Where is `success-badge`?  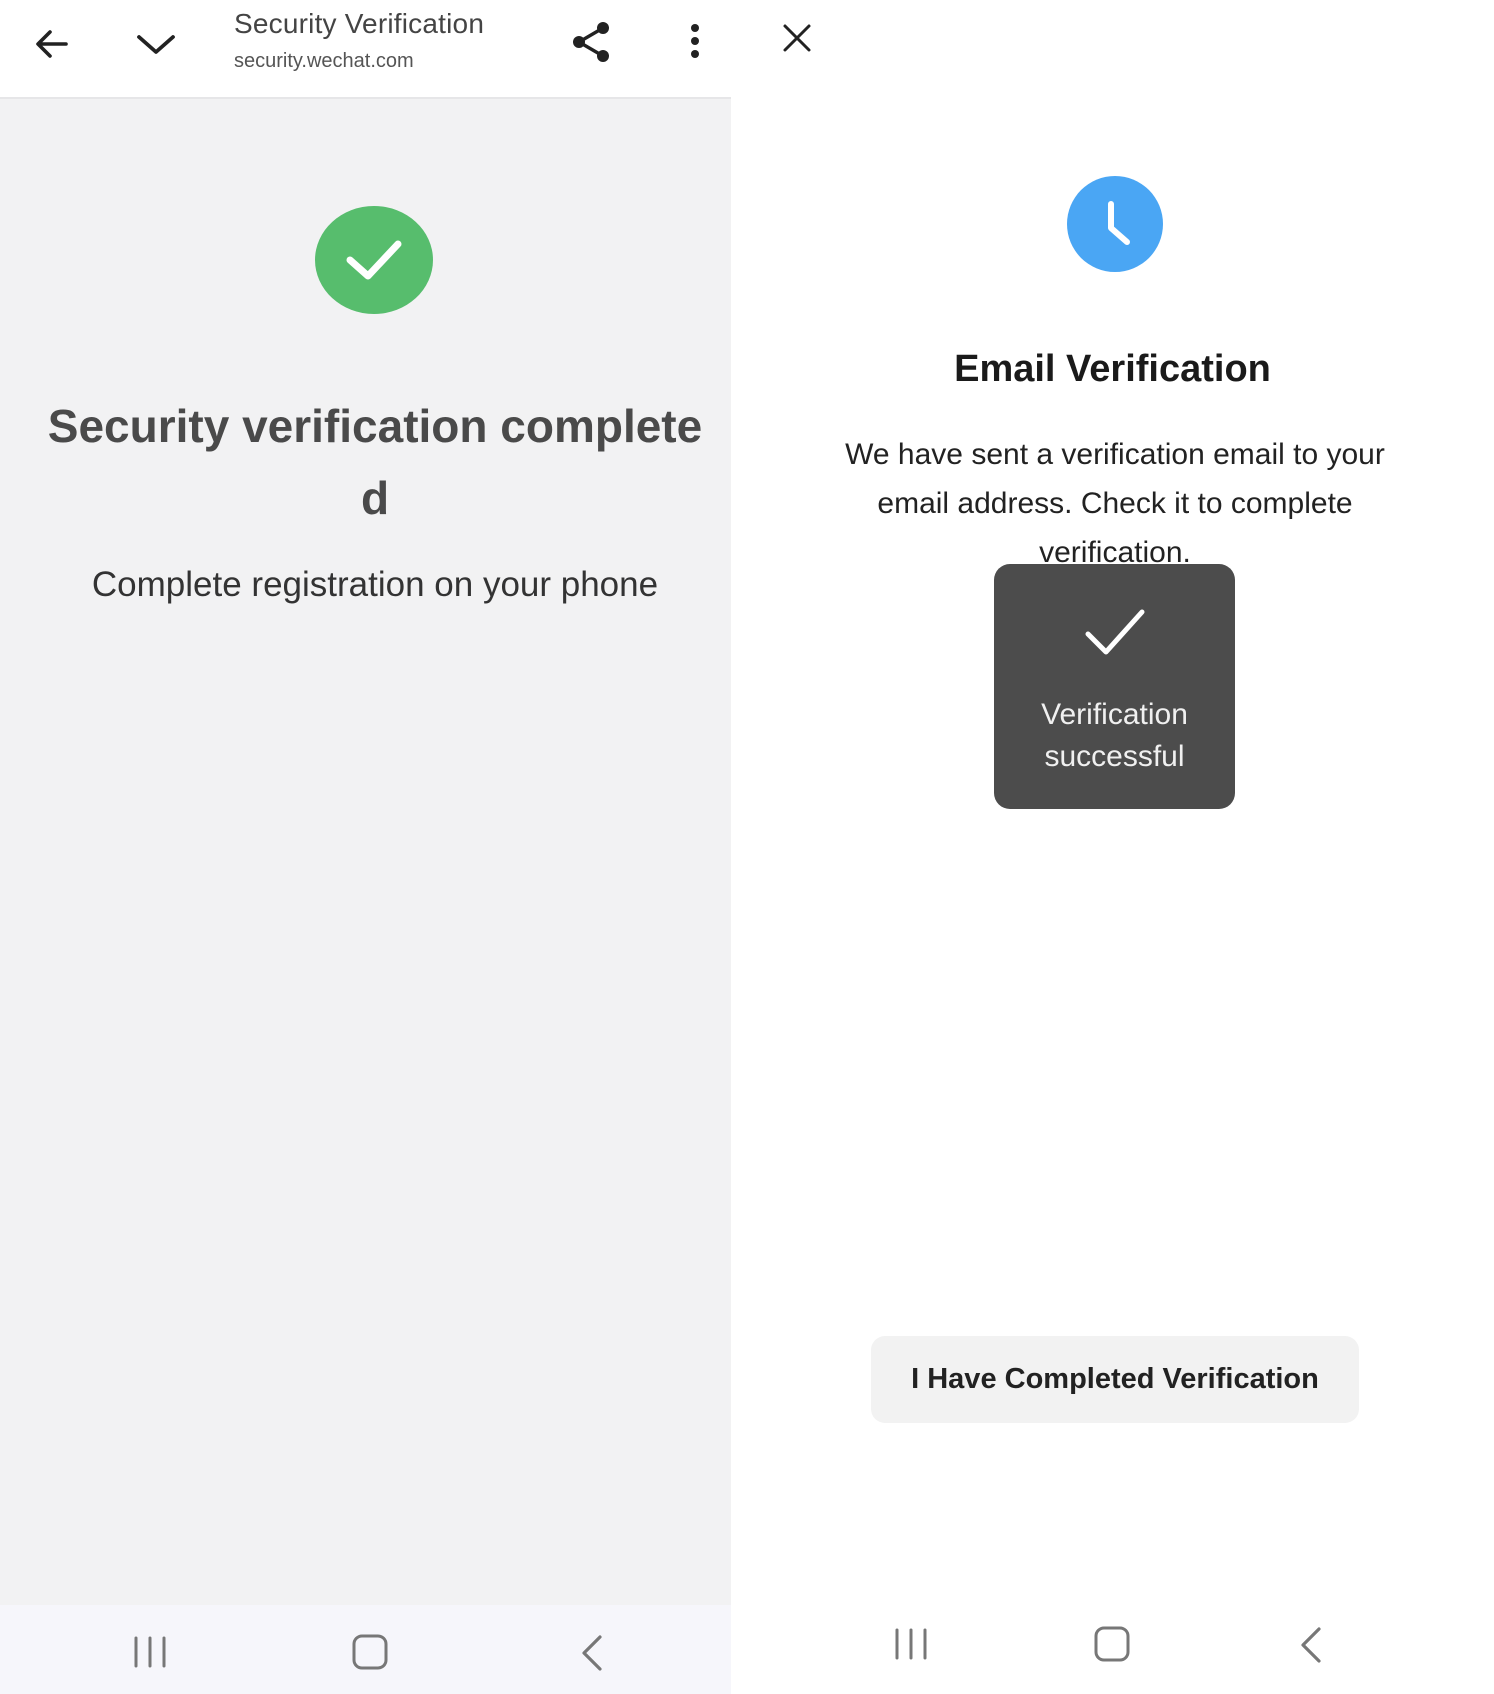 success-badge is located at coordinates (374, 260).